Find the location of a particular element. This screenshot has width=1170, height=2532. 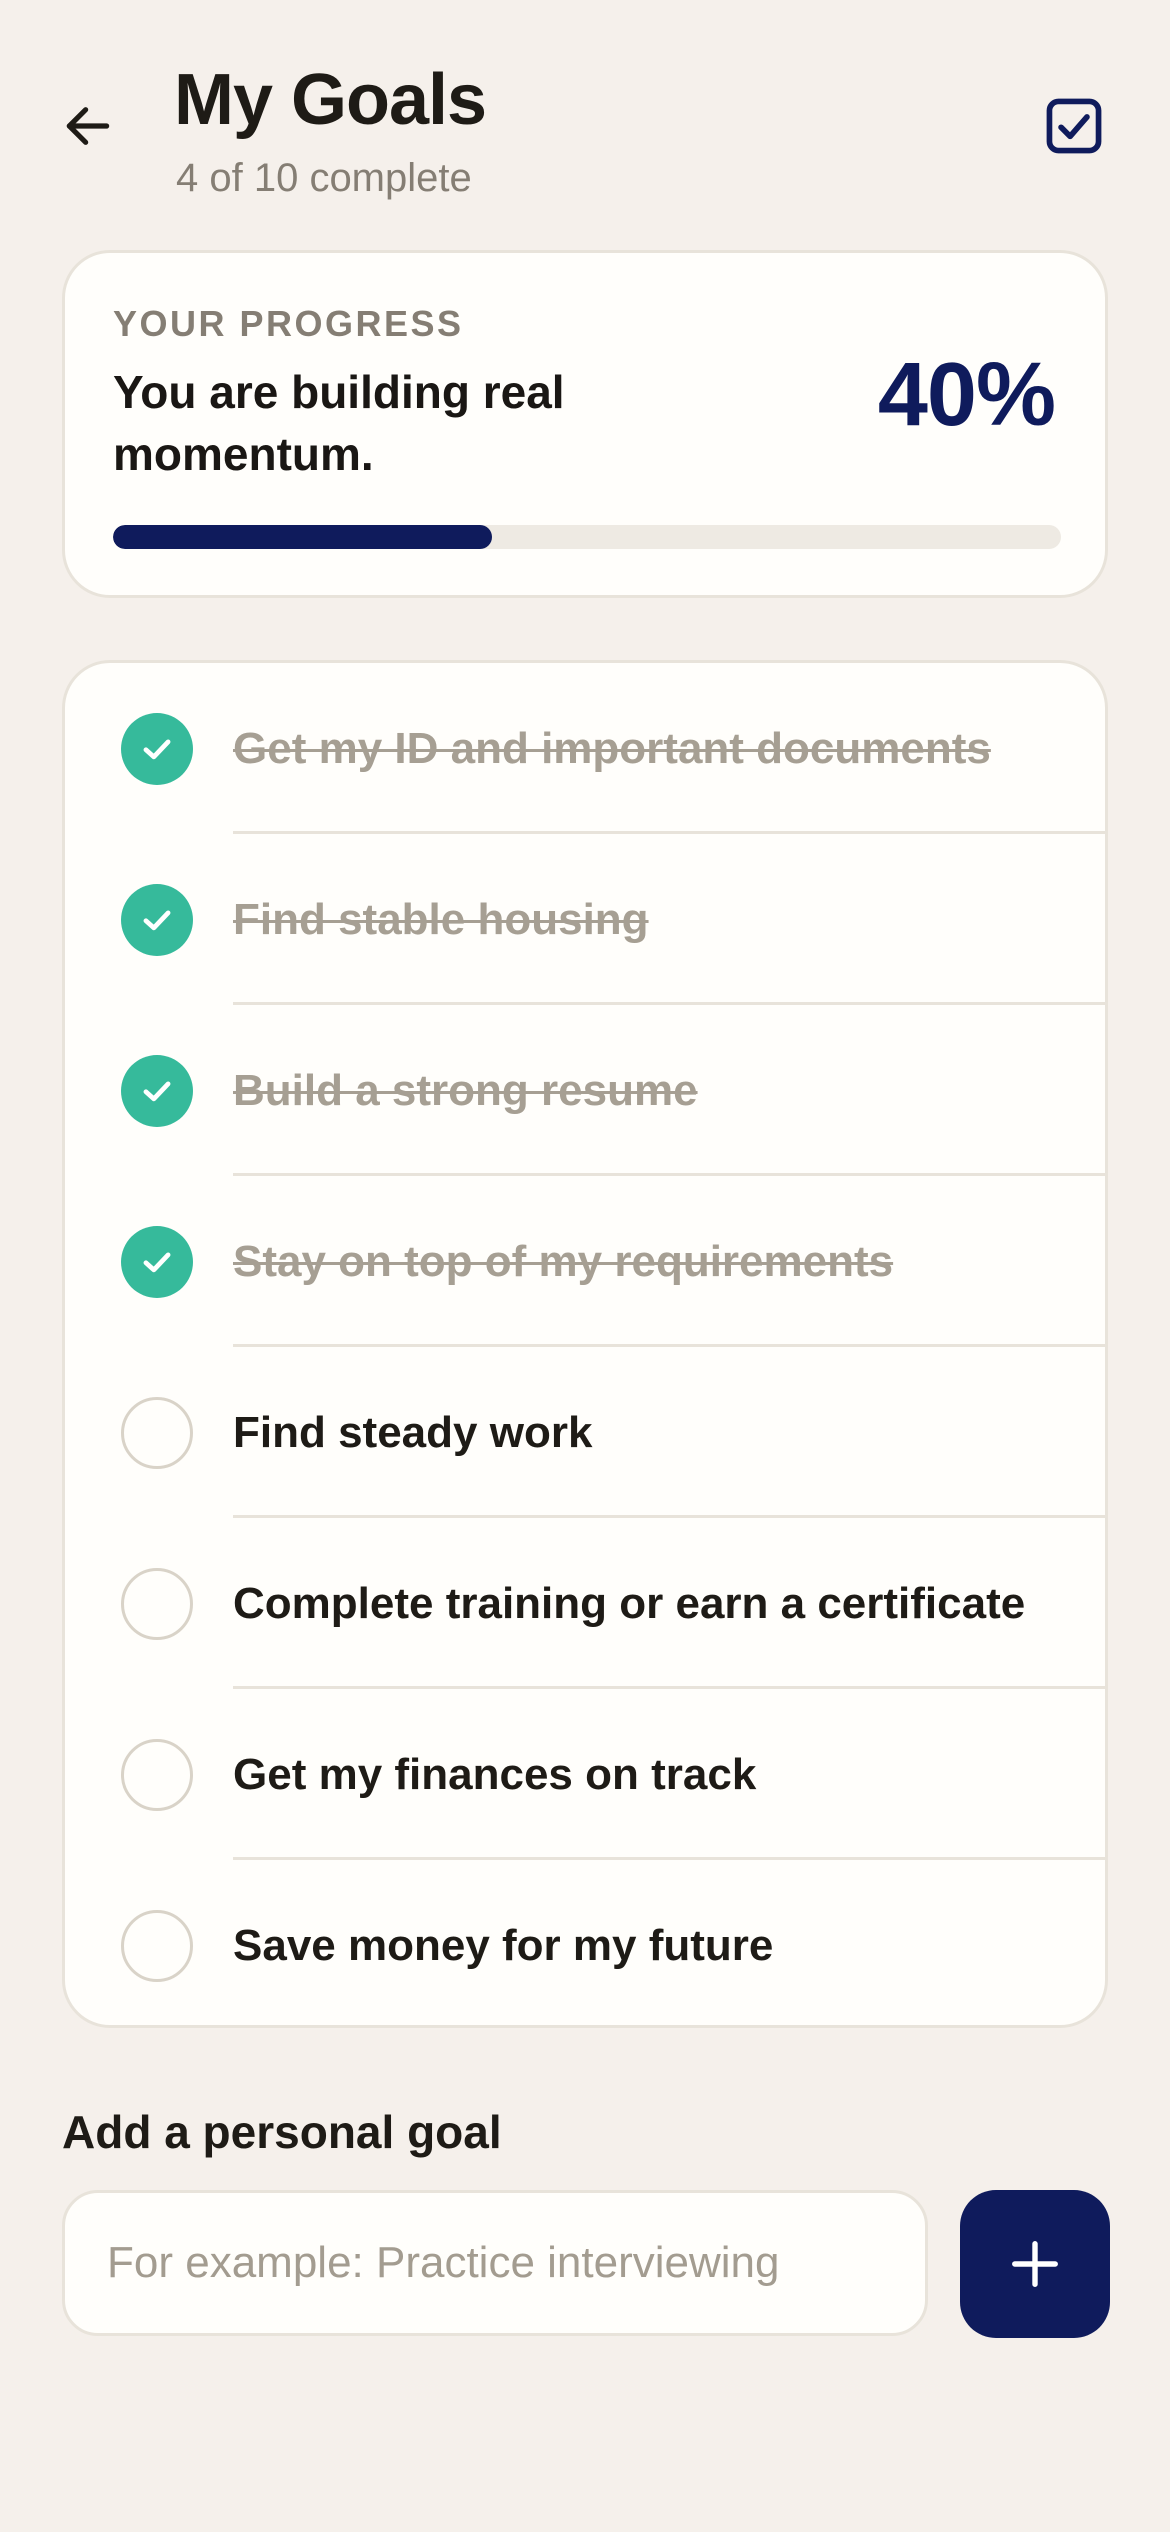

progress-message: You are building real momentum. is located at coordinates (339, 423).